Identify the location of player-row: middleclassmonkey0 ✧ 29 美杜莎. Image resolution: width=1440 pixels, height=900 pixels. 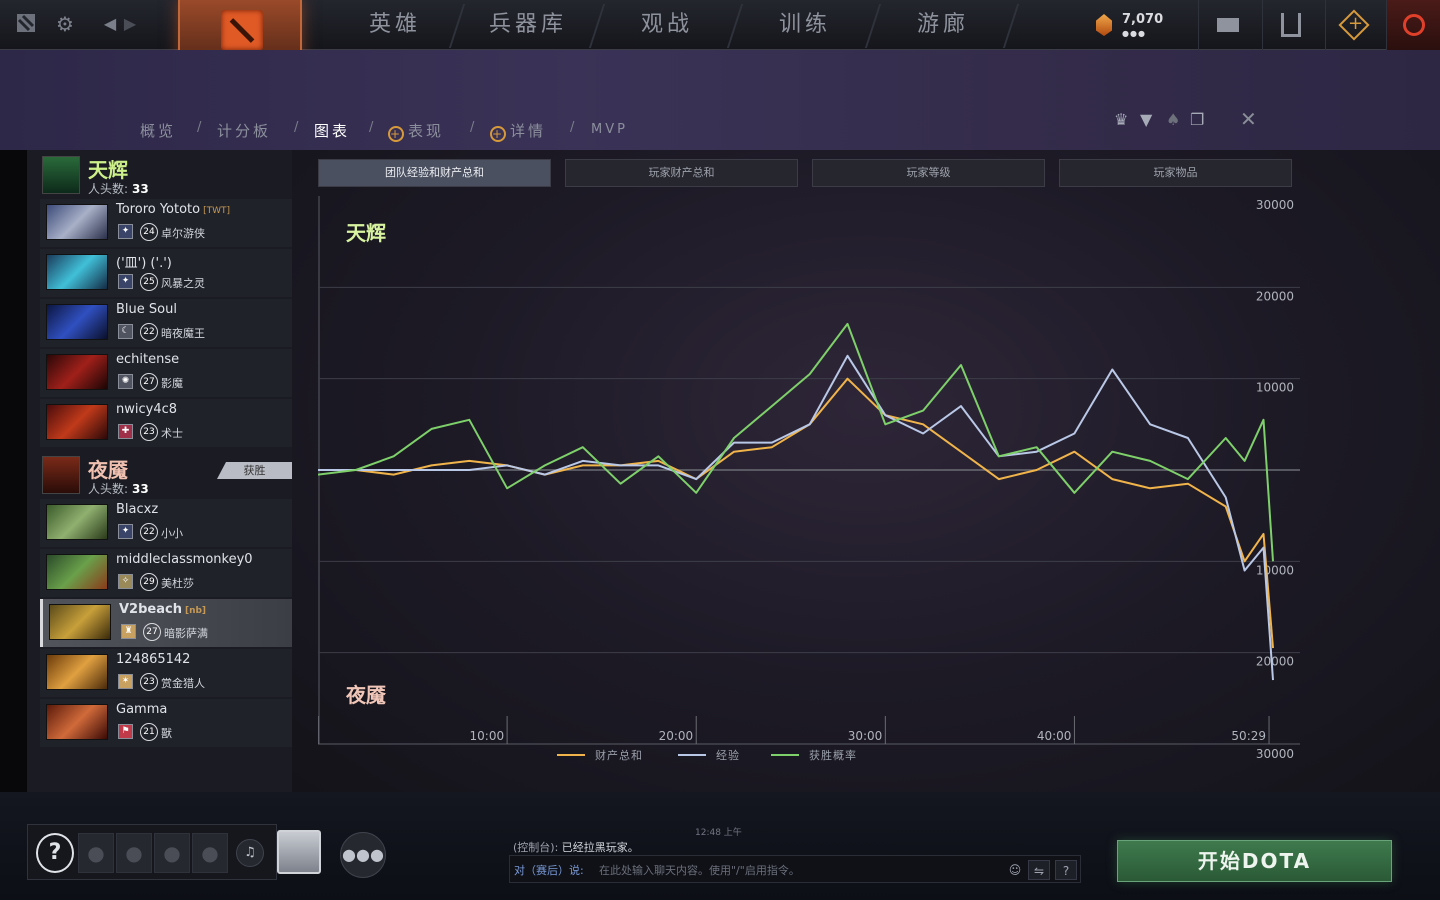
(166, 573).